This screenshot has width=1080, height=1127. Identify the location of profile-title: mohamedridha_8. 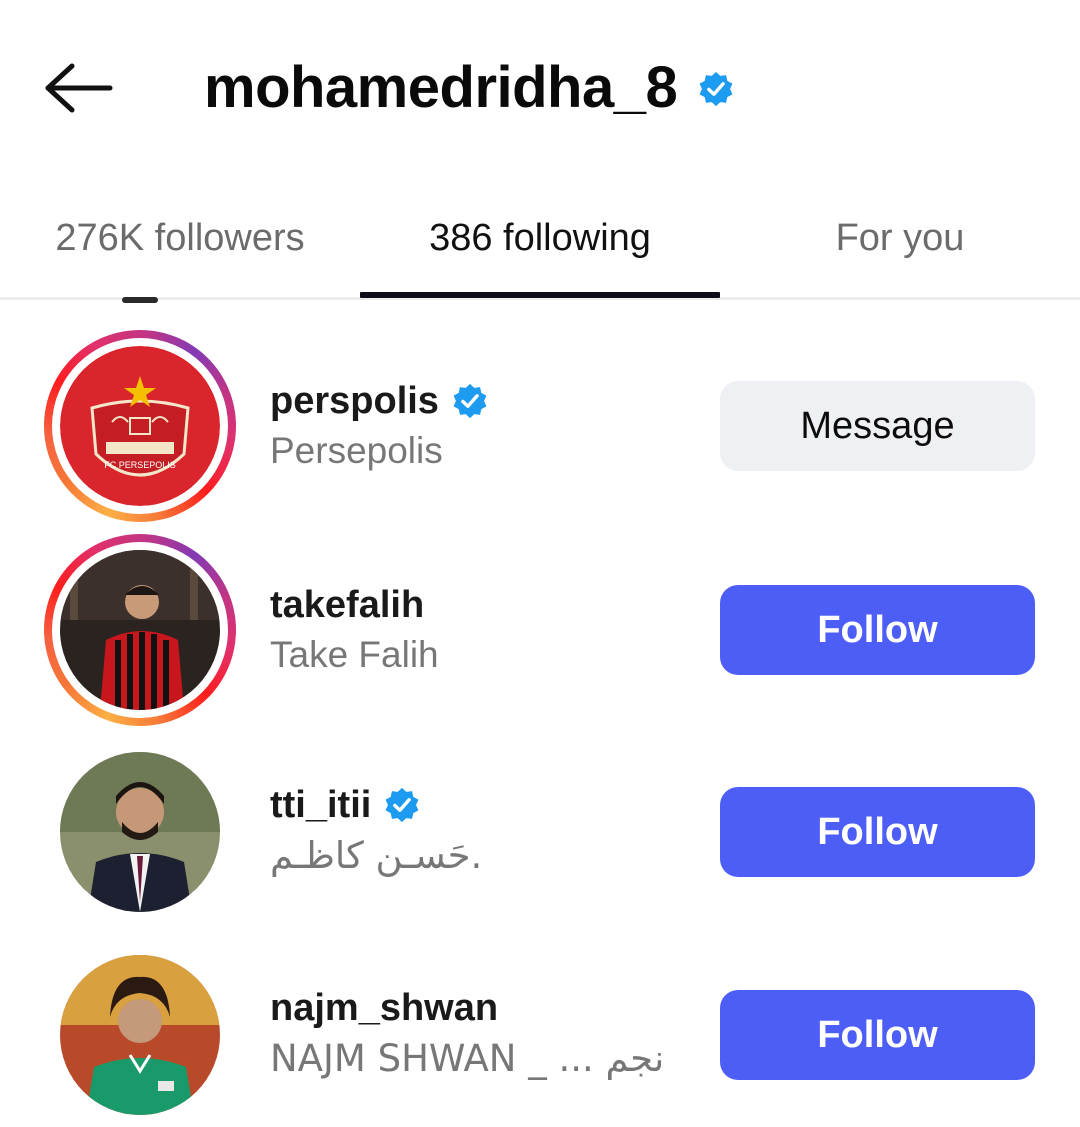
(469, 87).